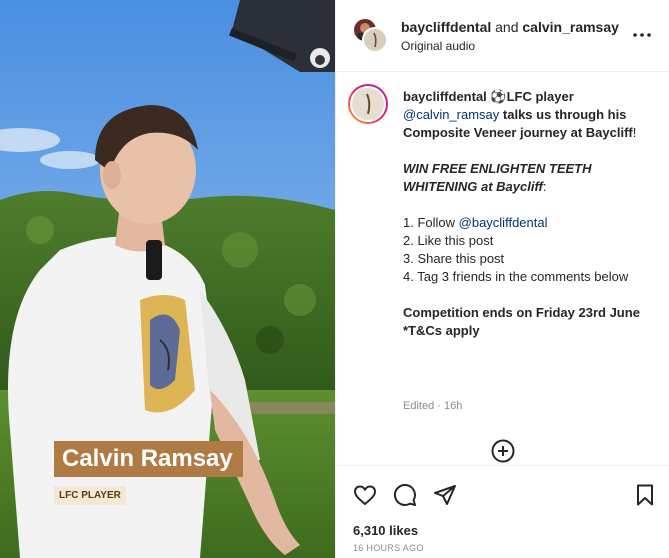 The height and width of the screenshot is (558, 669). I want to click on collab-accounts: baycliffdental and calvin_ramsay, so click(510, 27).